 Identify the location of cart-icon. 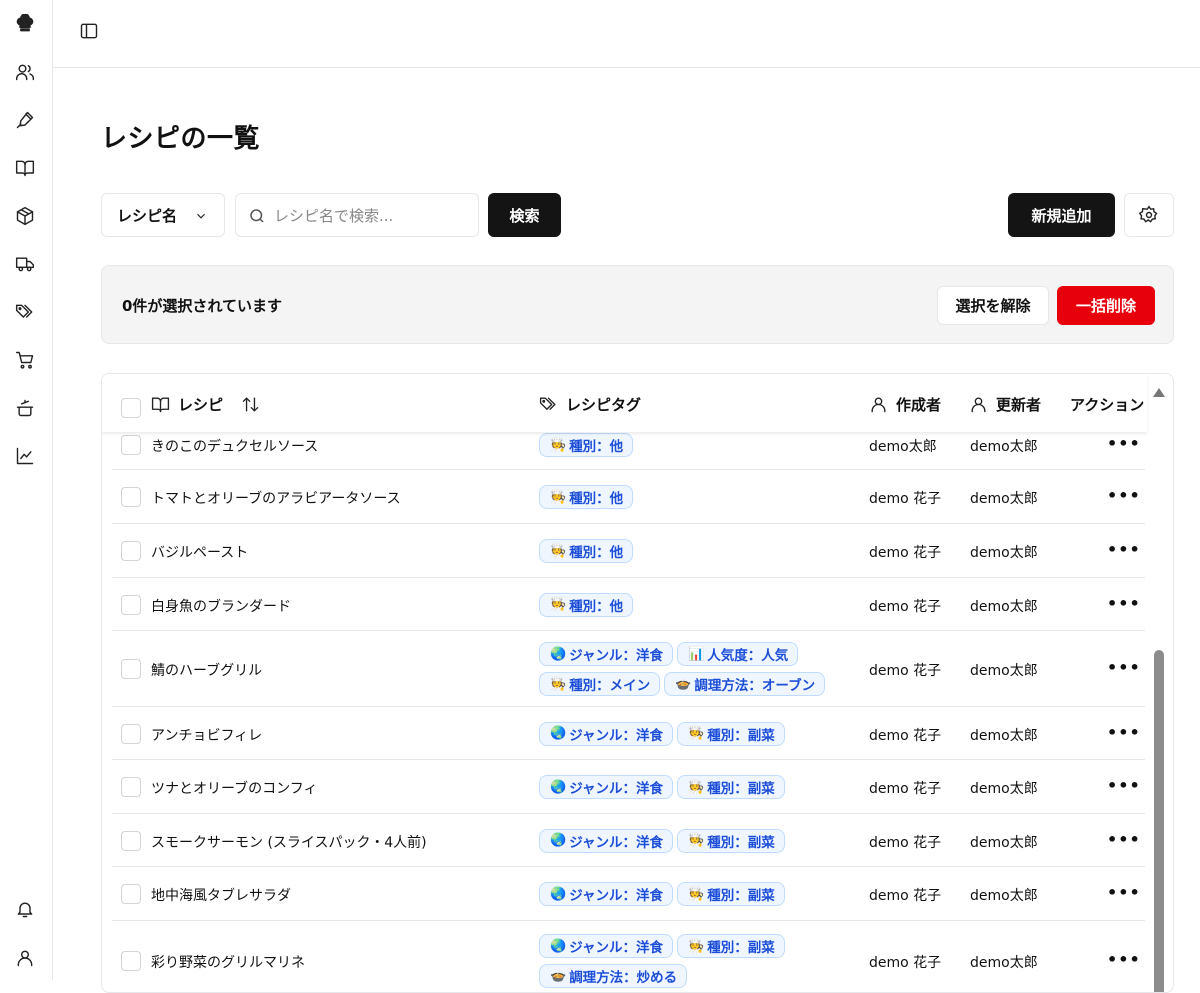
(25, 360).